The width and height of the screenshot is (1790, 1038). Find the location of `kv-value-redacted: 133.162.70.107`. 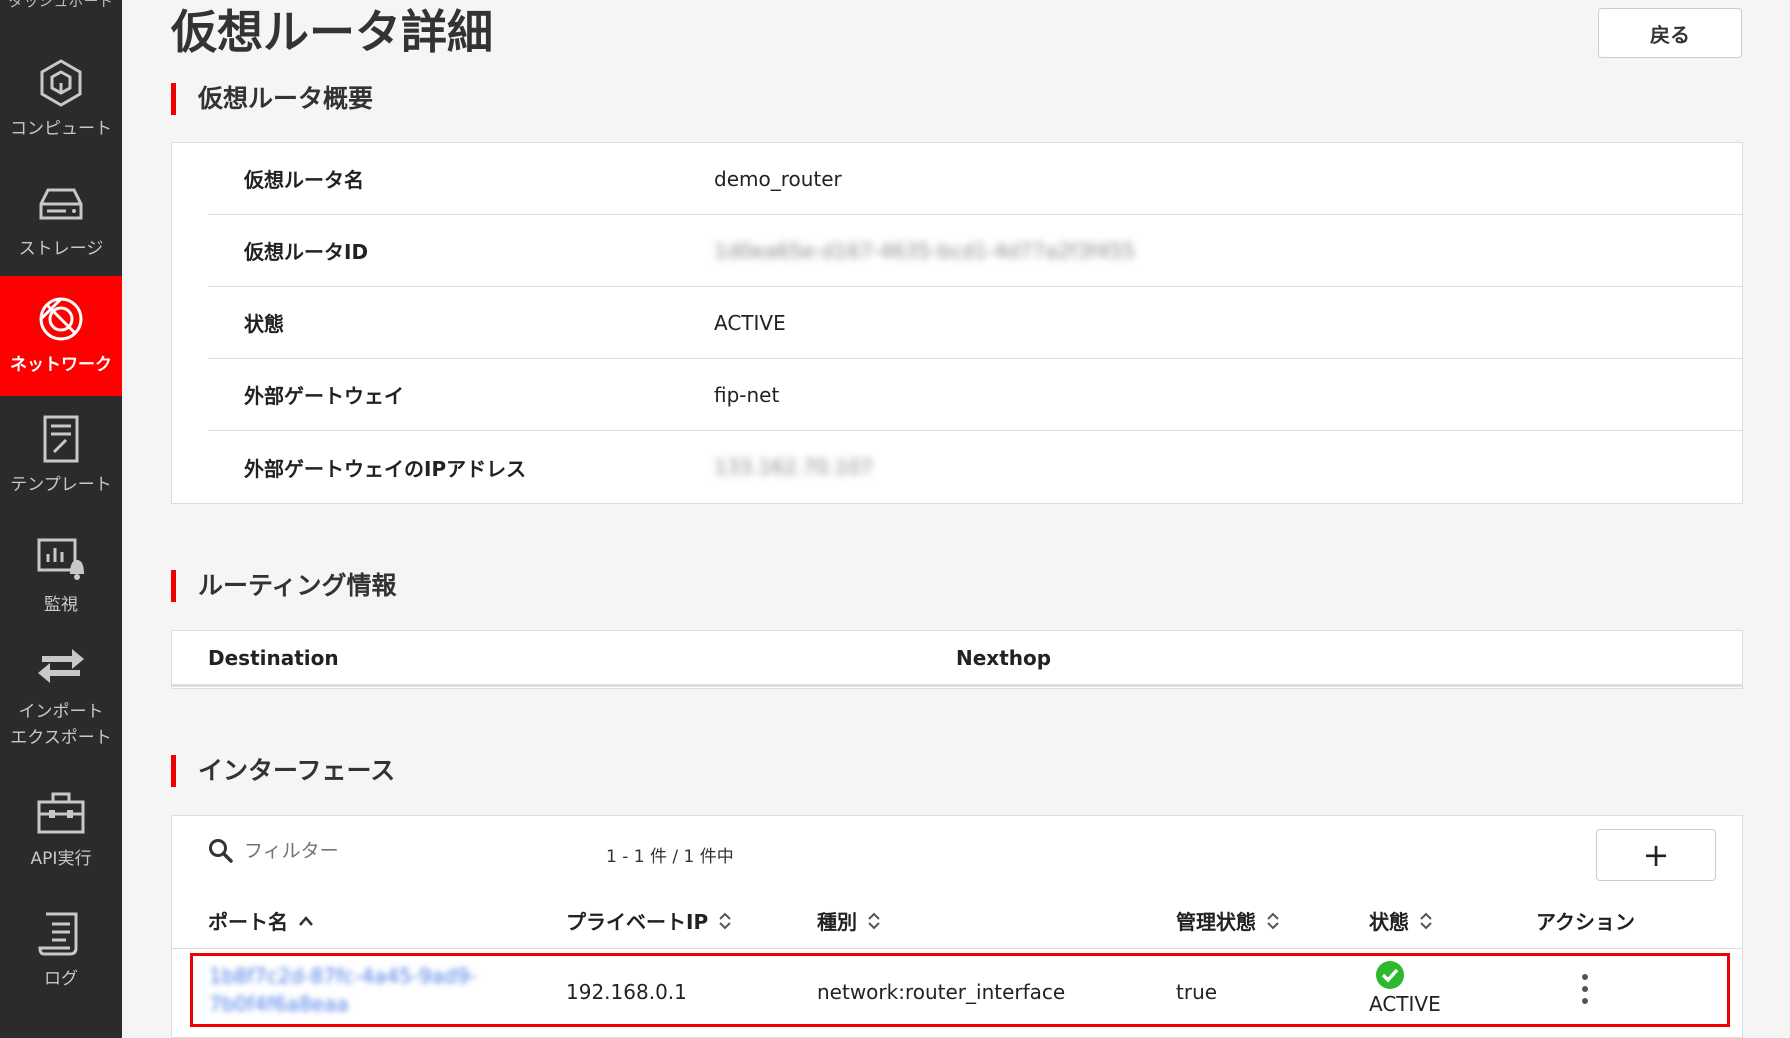

kv-value-redacted: 133.162.70.107 is located at coordinates (794, 467).